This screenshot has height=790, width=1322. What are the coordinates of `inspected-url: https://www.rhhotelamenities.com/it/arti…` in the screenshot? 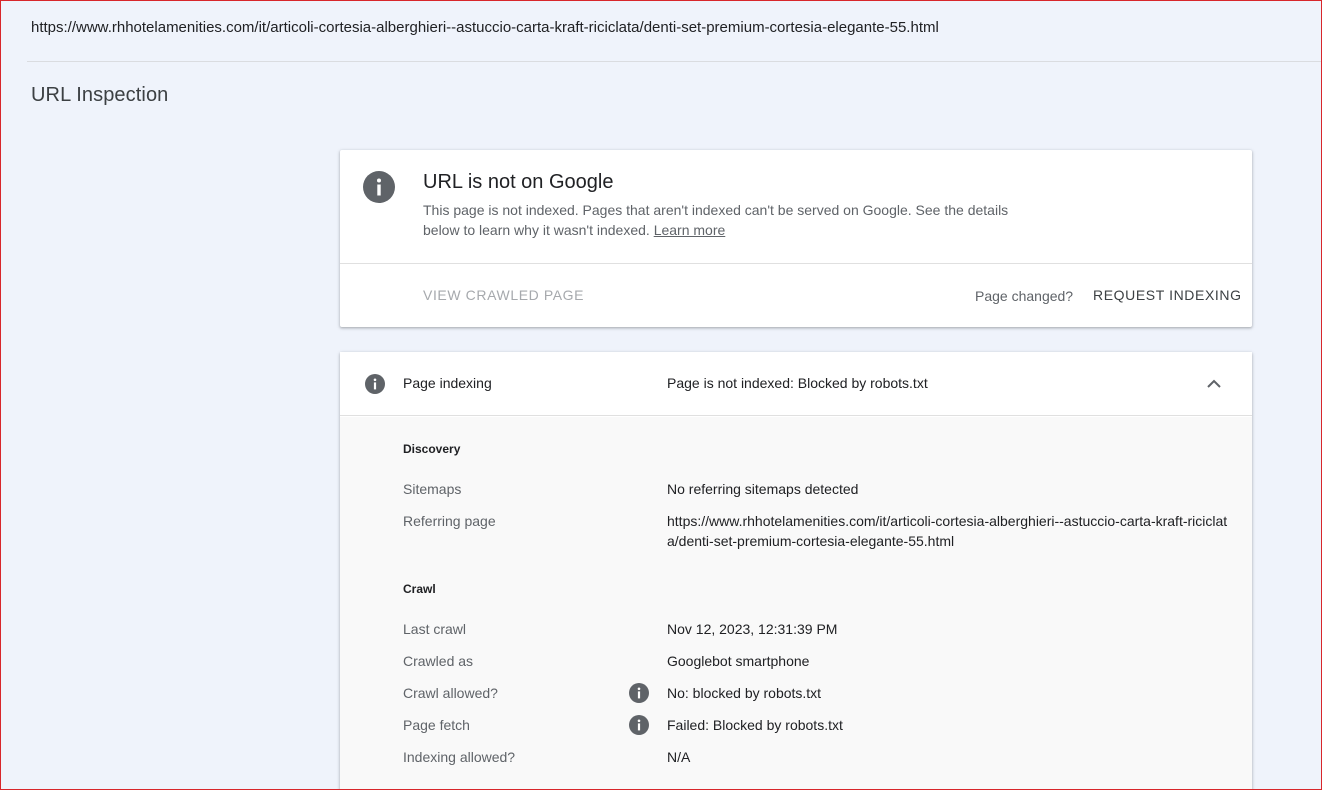 It's located at (485, 27).